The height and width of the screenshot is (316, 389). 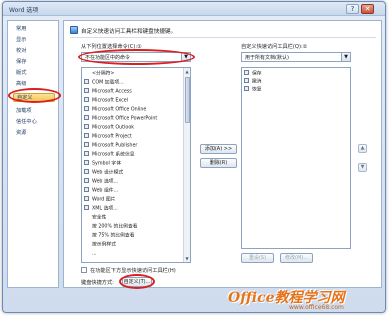 What do you see at coordinates (74, 30) in the screenshot?
I see `customize-icon` at bounding box center [74, 30].